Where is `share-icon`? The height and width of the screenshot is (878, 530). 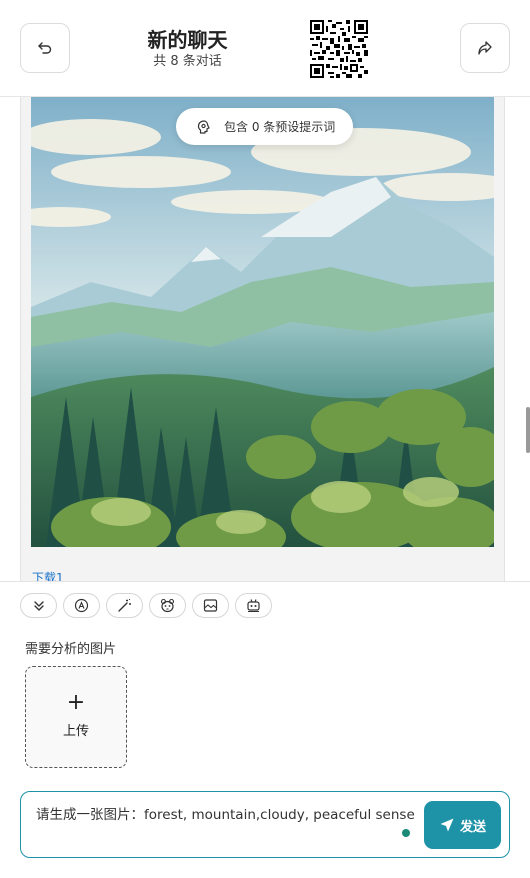 share-icon is located at coordinates (485, 48).